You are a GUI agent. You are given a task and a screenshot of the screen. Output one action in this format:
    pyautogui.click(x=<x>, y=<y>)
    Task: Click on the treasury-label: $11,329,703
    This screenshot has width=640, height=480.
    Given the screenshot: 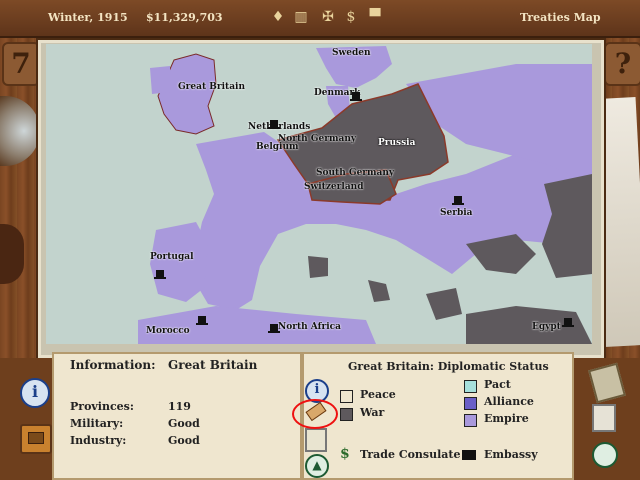 What is the action you would take?
    pyautogui.click(x=184, y=17)
    